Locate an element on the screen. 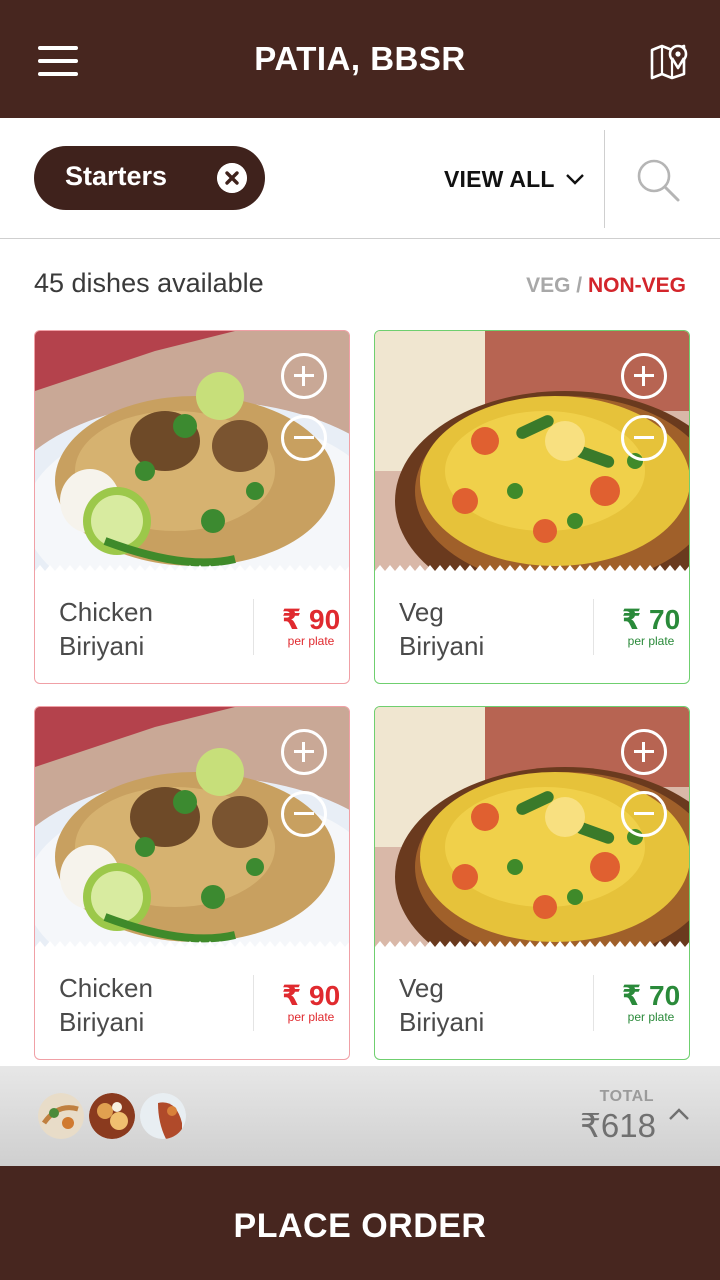  location-title: PATIA, BBSR is located at coordinates (360, 59).